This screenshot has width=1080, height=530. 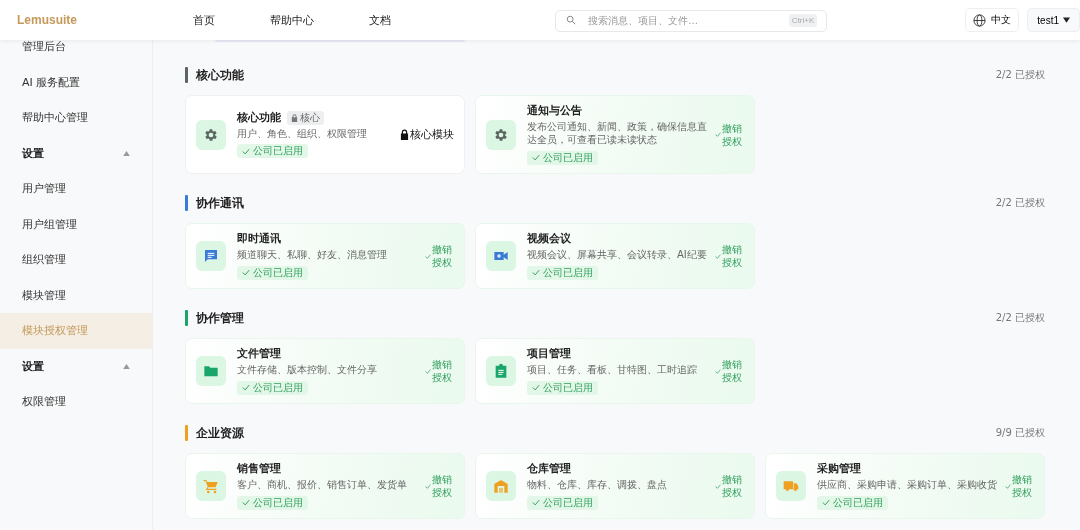 What do you see at coordinates (76, 118) in the screenshot?
I see `sidebar-item: 帮助中心管理` at bounding box center [76, 118].